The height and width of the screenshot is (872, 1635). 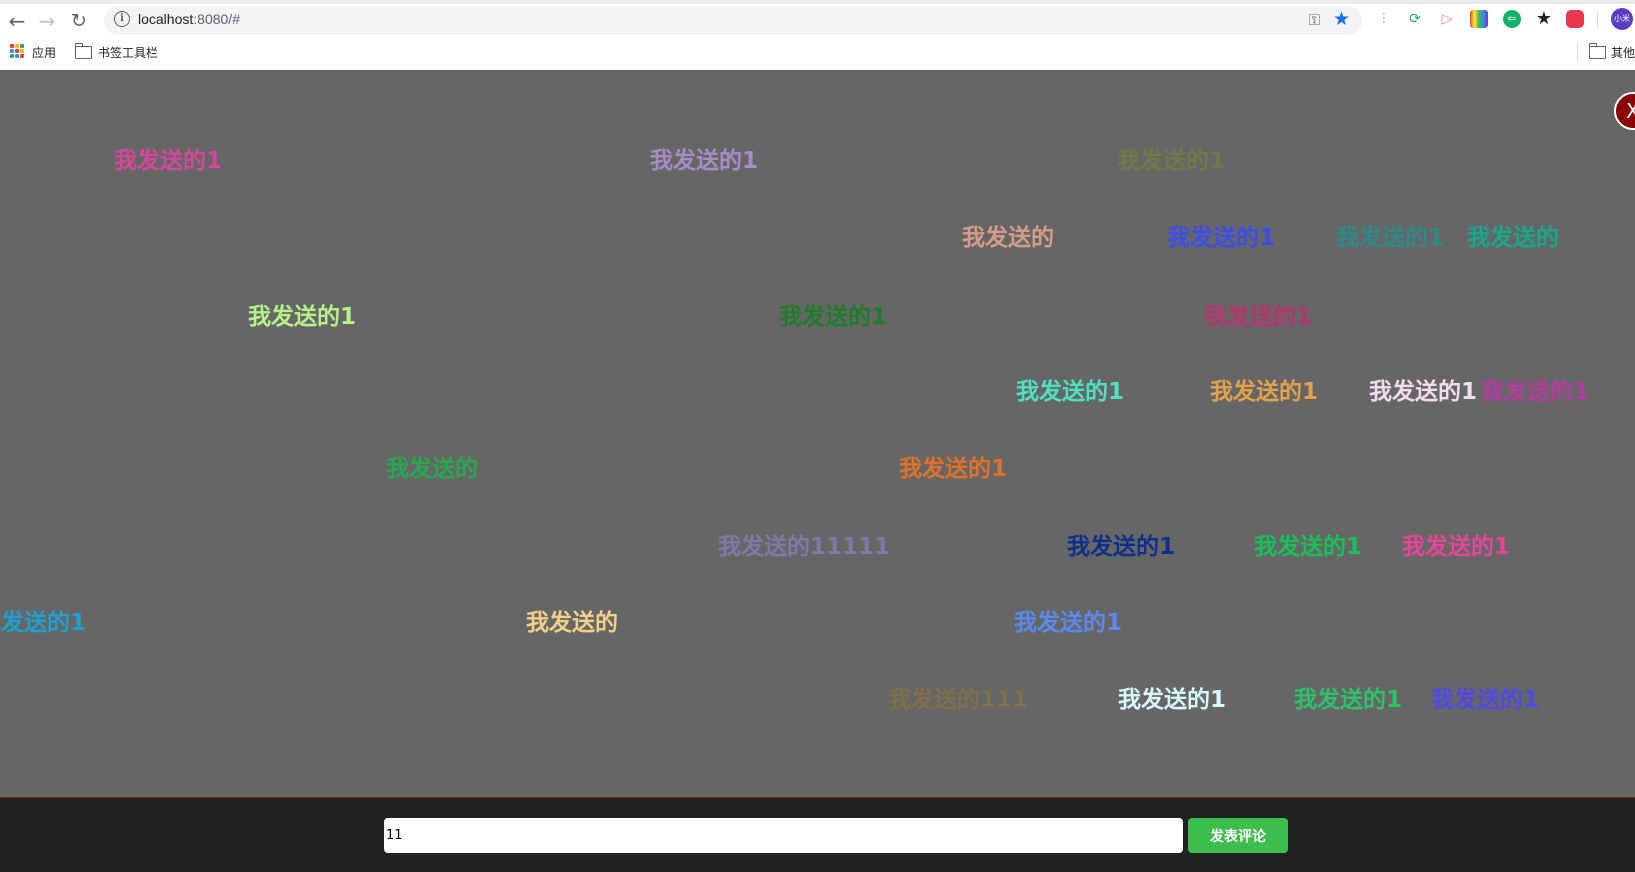 I want to click on close-button: X, so click(x=1624, y=111).